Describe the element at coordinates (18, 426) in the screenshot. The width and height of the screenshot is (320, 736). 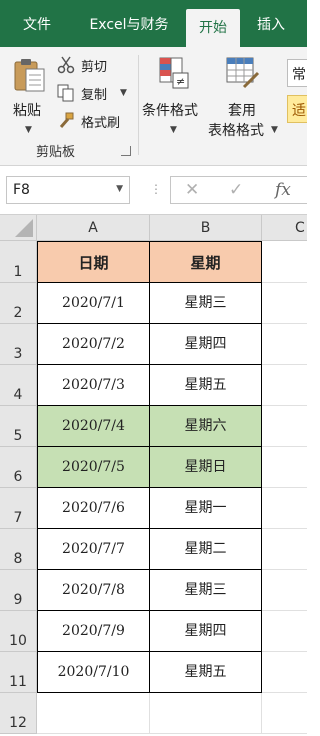
I see `row-header: 5` at that location.